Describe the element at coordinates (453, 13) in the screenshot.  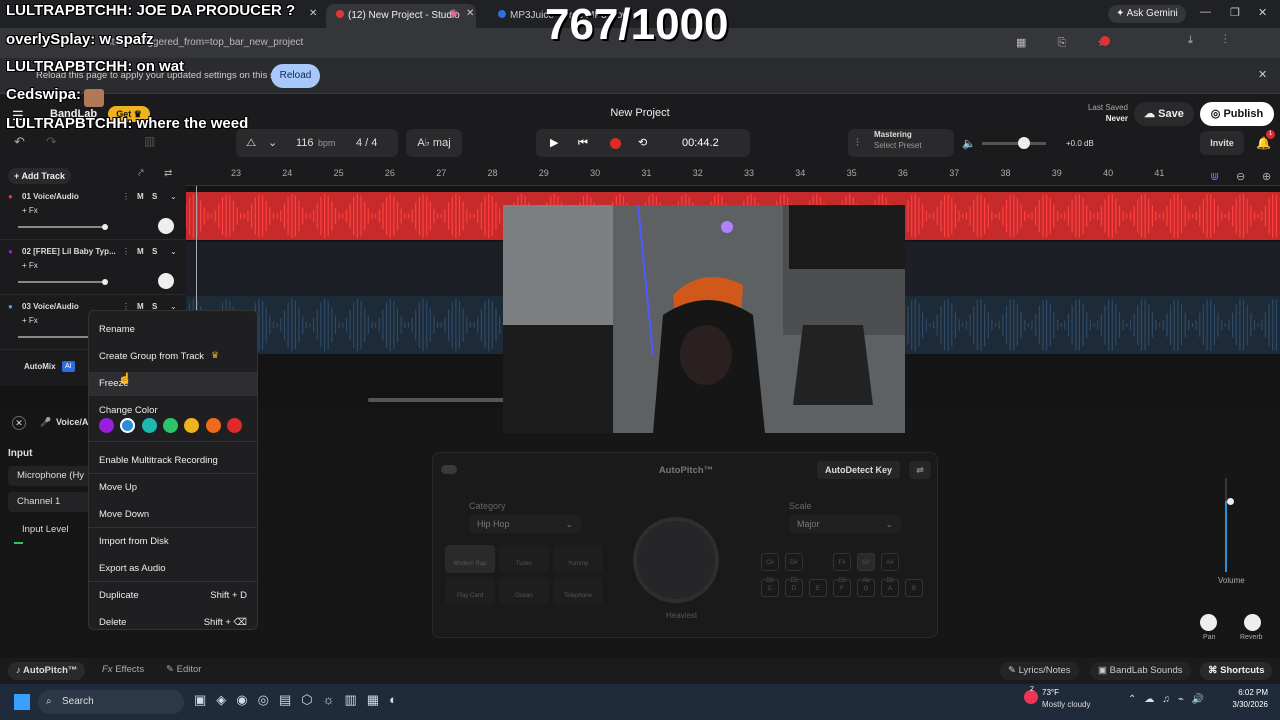
I see `tab-audio-icon: ◉` at that location.